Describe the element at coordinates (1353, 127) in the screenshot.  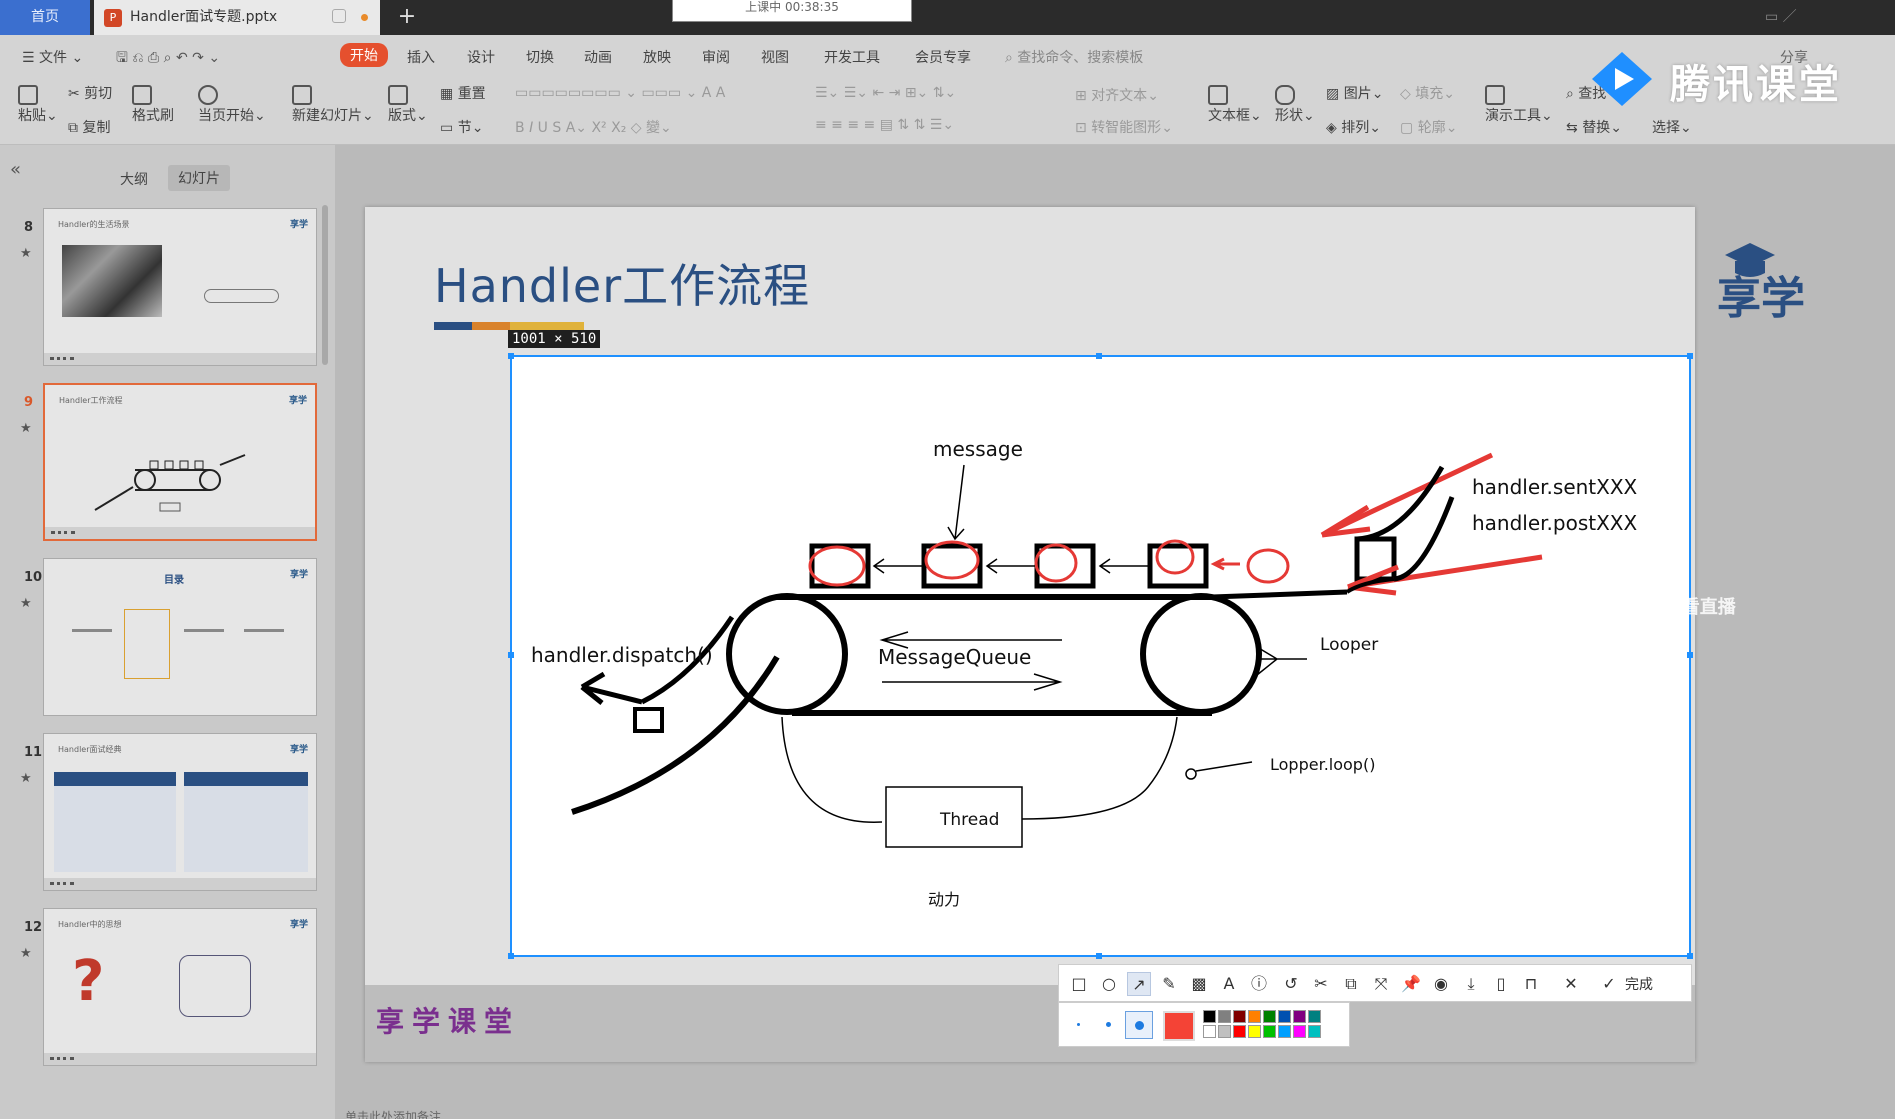
I see `arrange-button: ◈ 排列⌄` at that location.